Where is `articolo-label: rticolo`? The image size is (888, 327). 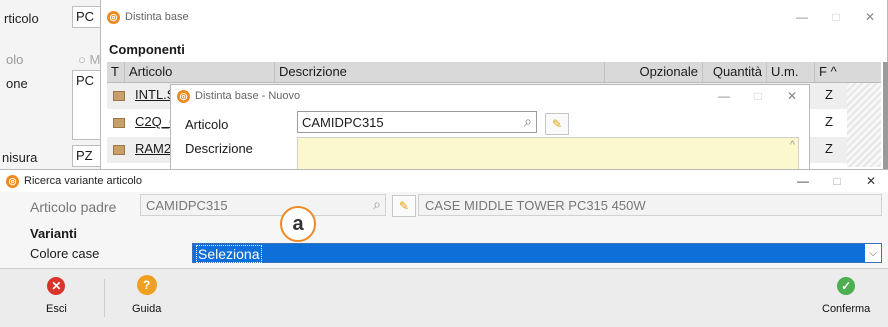 articolo-label: rticolo is located at coordinates (21, 18).